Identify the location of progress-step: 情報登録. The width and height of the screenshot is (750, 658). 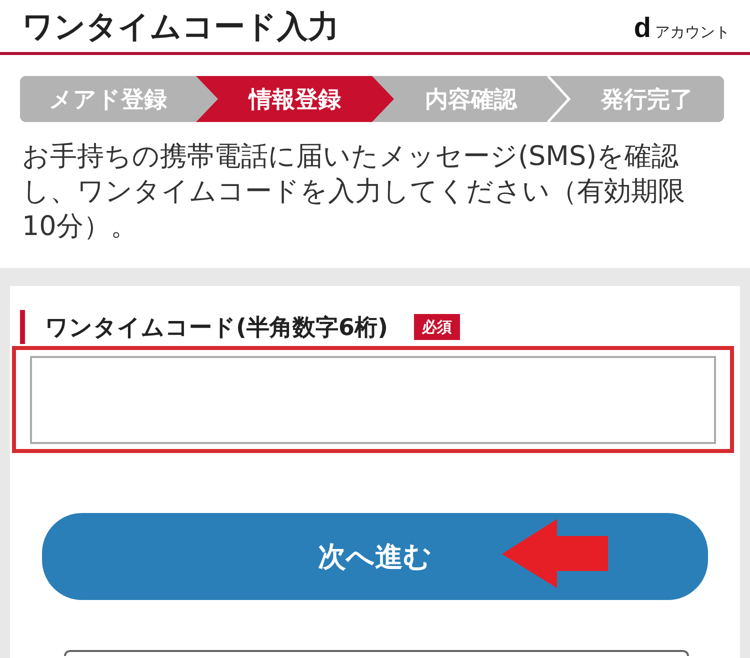
(295, 99).